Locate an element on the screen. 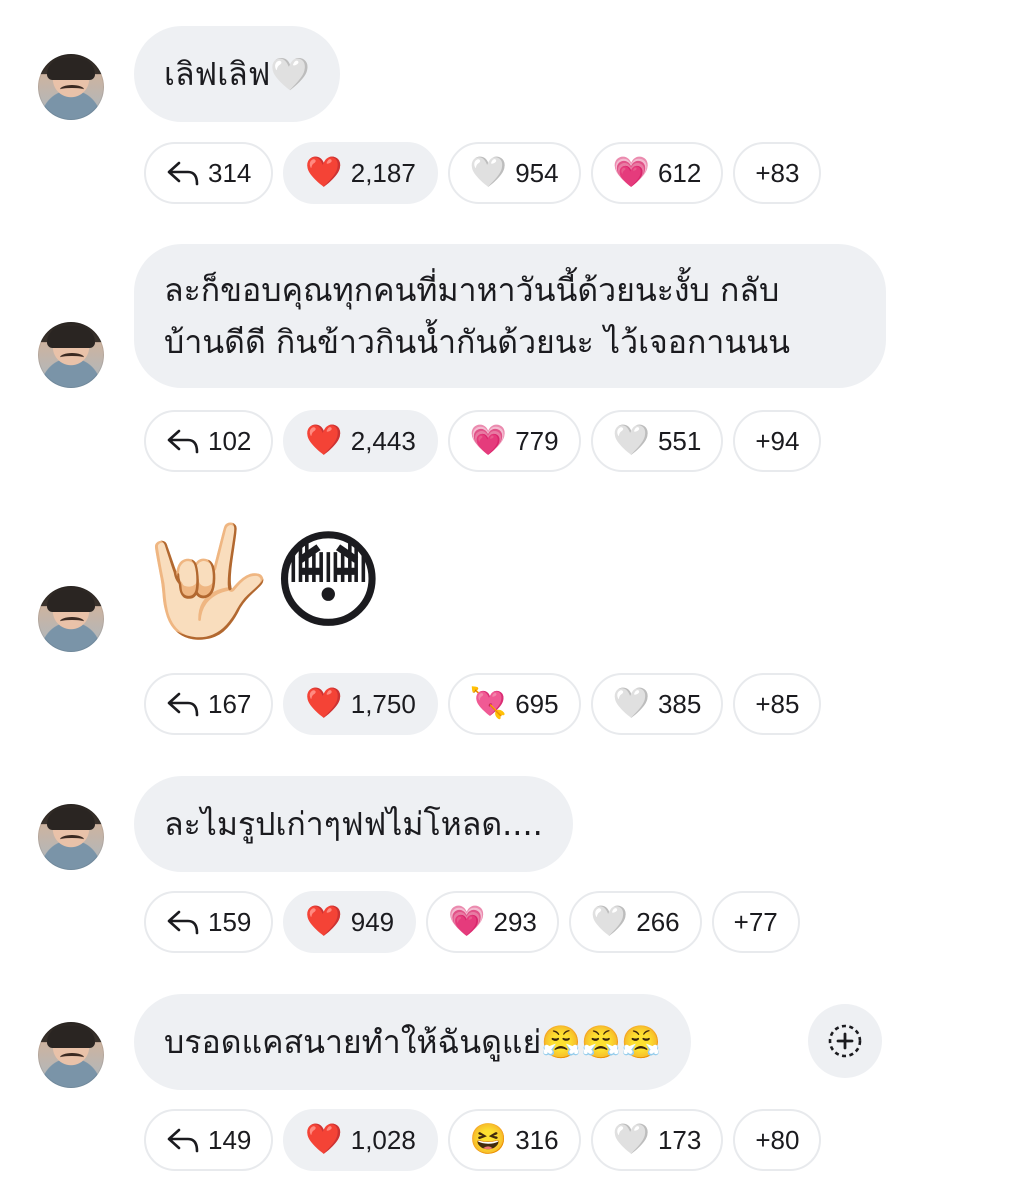 This screenshot has width=1027, height=1200. reaction-row: 149 ❤️ 1,028 😆 316 🤍 173 +80 is located at coordinates (483, 1140).